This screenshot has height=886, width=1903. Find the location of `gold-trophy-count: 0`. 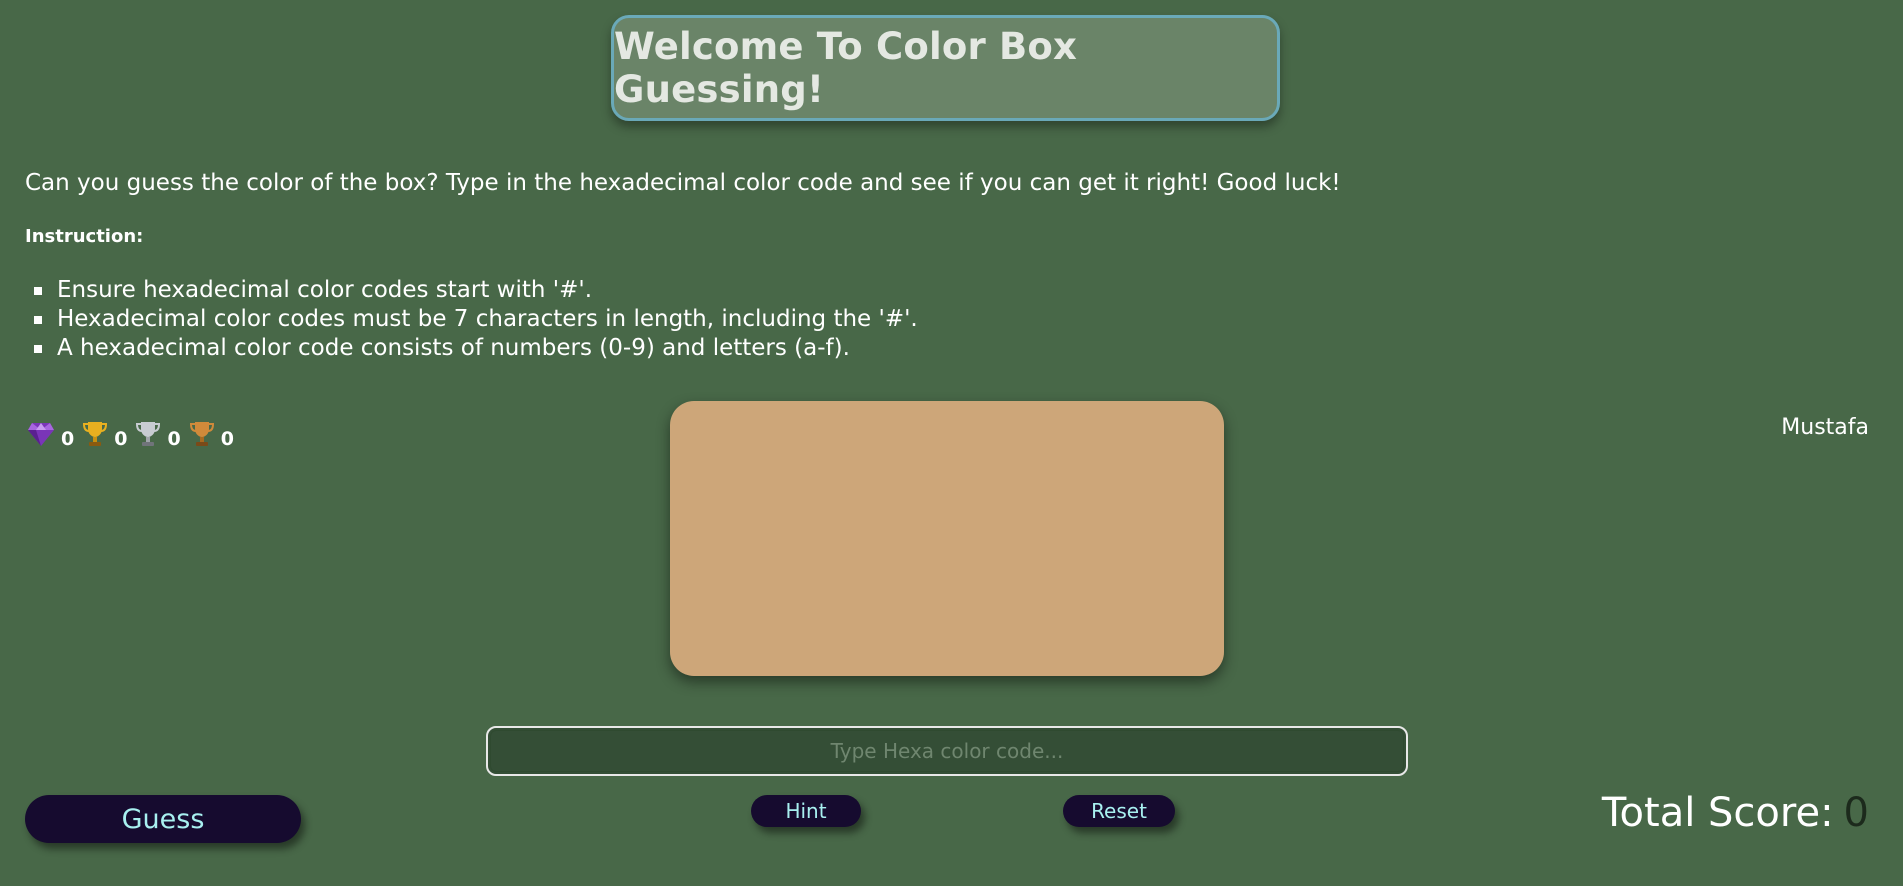

gold-trophy-count: 0 is located at coordinates (121, 439).